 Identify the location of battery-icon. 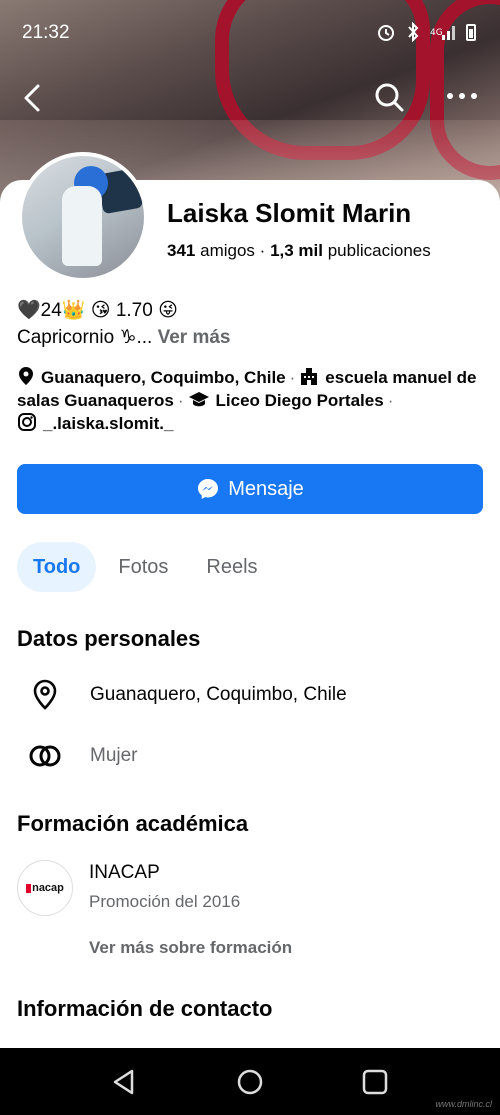
(471, 32).